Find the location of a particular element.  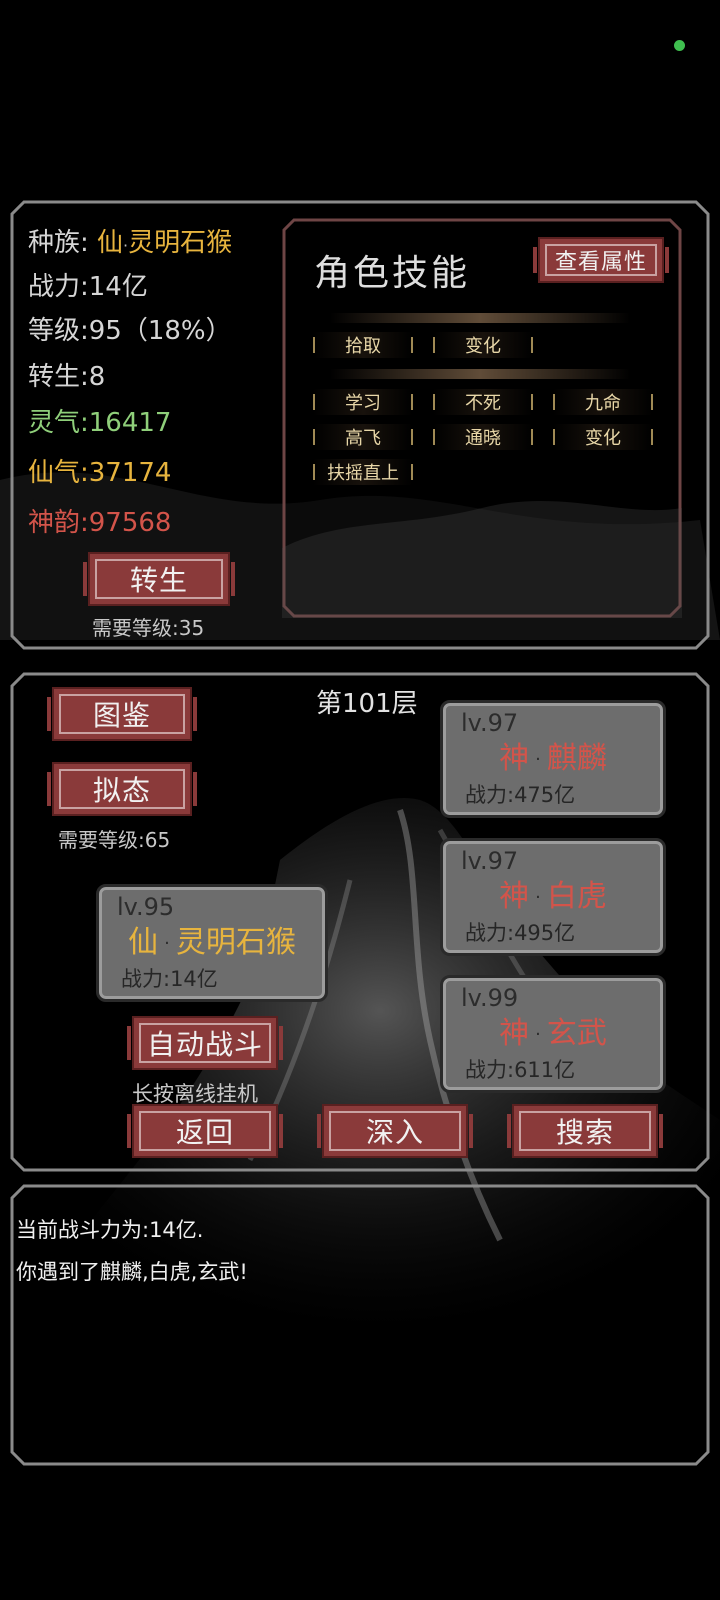

log-line: 你遇到了麒麟,白虎,玄武! is located at coordinates (132, 1272).